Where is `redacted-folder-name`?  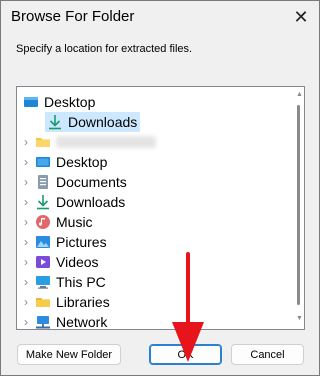 redacted-folder-name is located at coordinates (106, 142).